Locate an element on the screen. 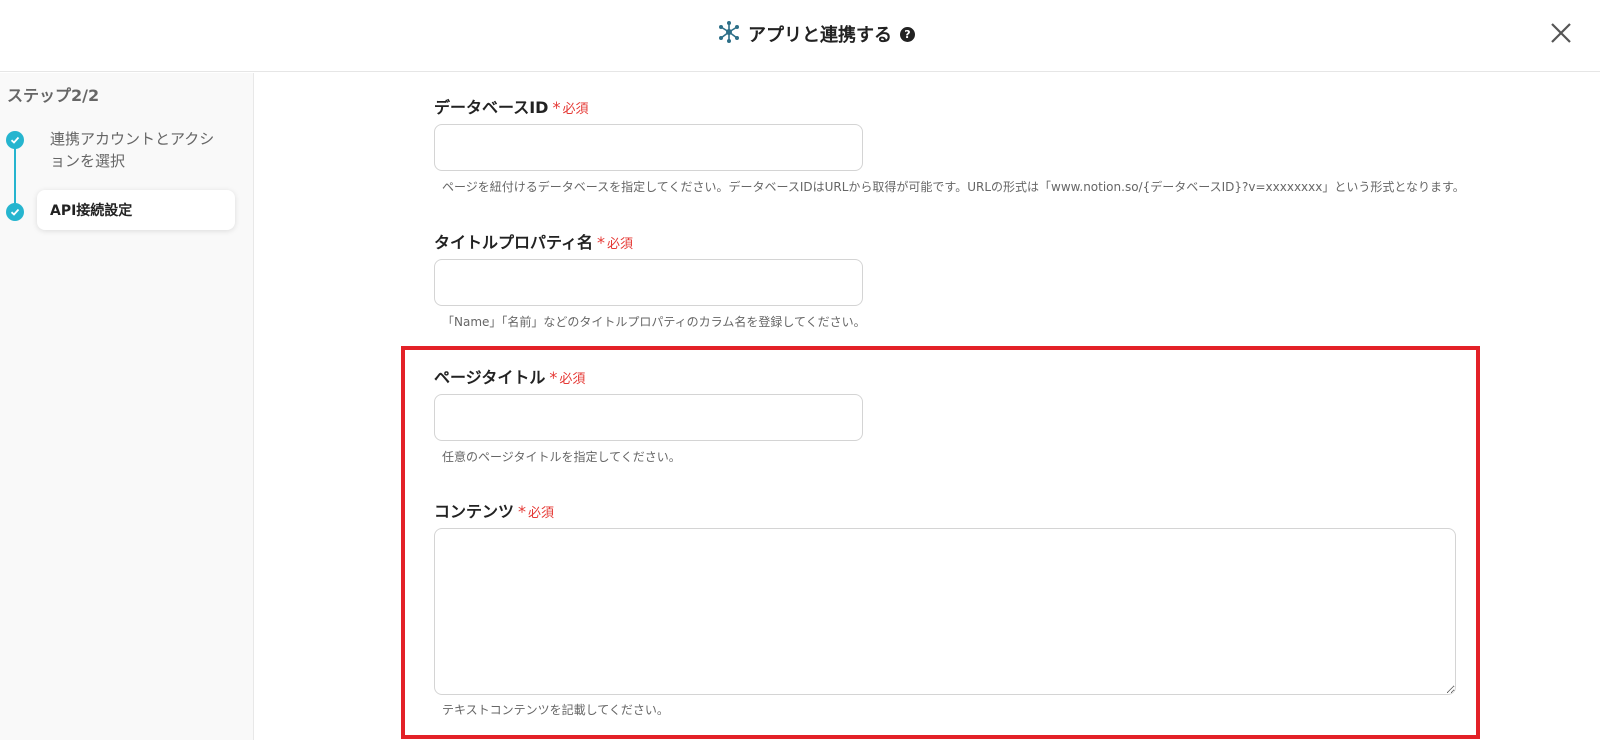 The height and width of the screenshot is (740, 1600). page-title-input is located at coordinates (648, 417).